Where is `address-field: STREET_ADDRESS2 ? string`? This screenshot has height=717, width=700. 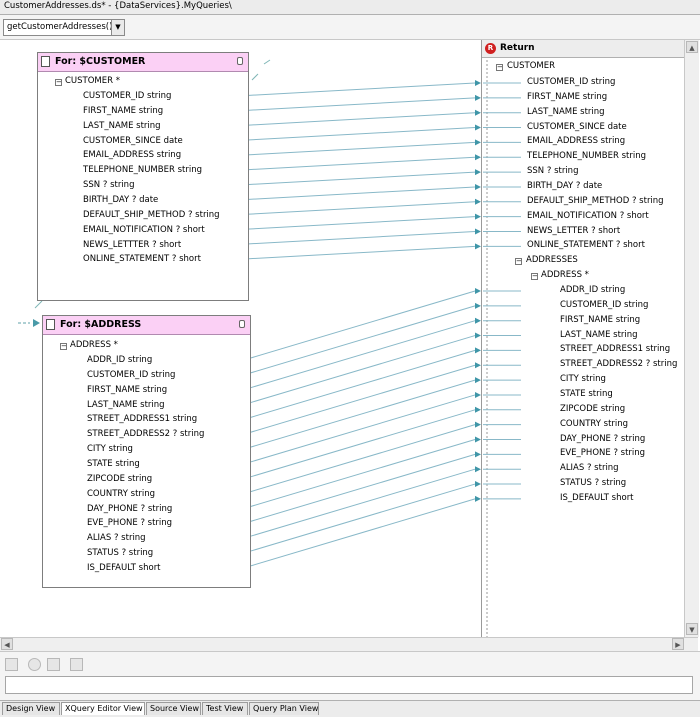 address-field: STREET_ADDRESS2 ? string is located at coordinates (145, 434).